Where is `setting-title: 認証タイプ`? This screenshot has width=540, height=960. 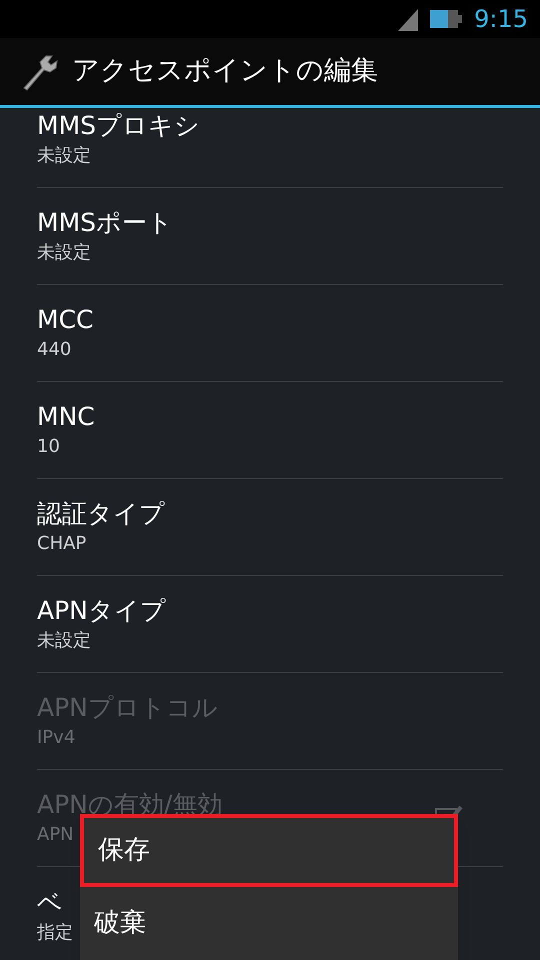 setting-title: 認証タイプ is located at coordinates (101, 514).